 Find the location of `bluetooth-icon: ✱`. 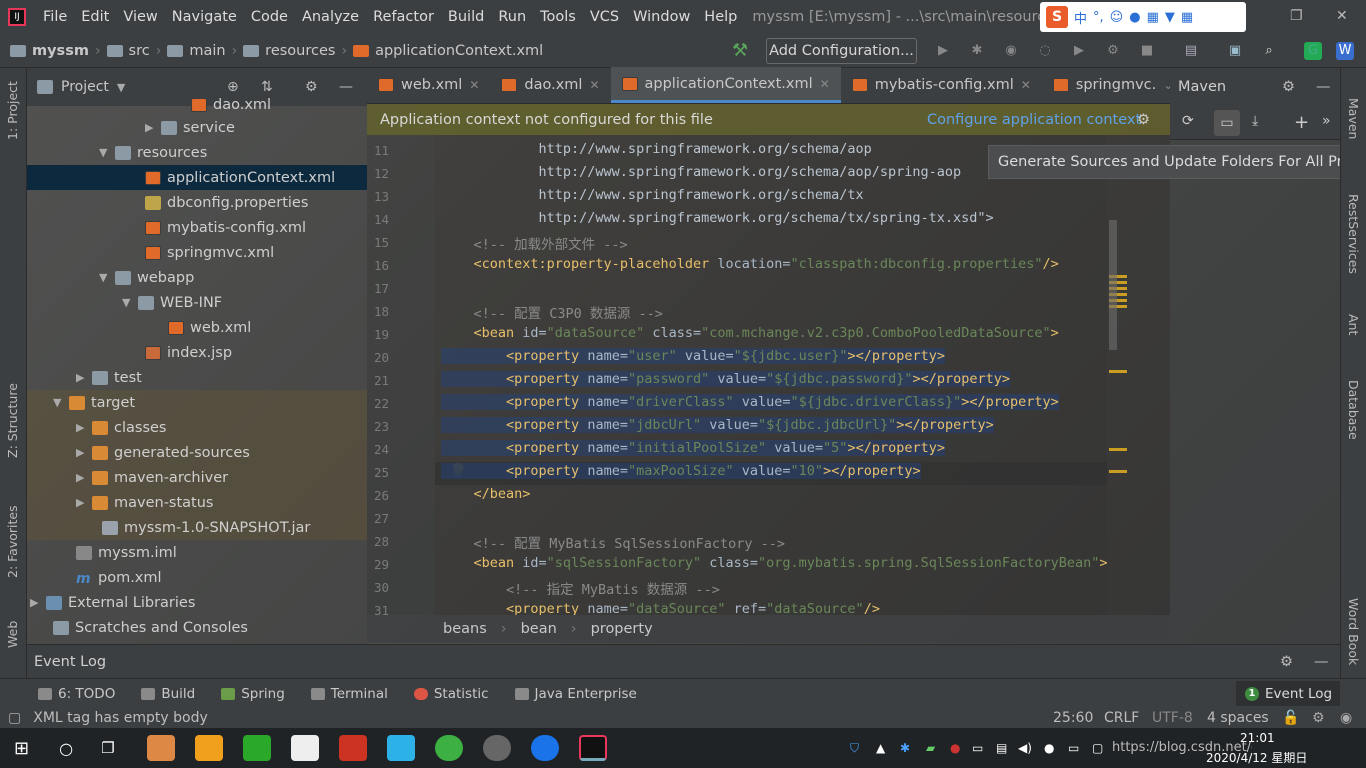

bluetooth-icon: ✱ is located at coordinates (905, 748).